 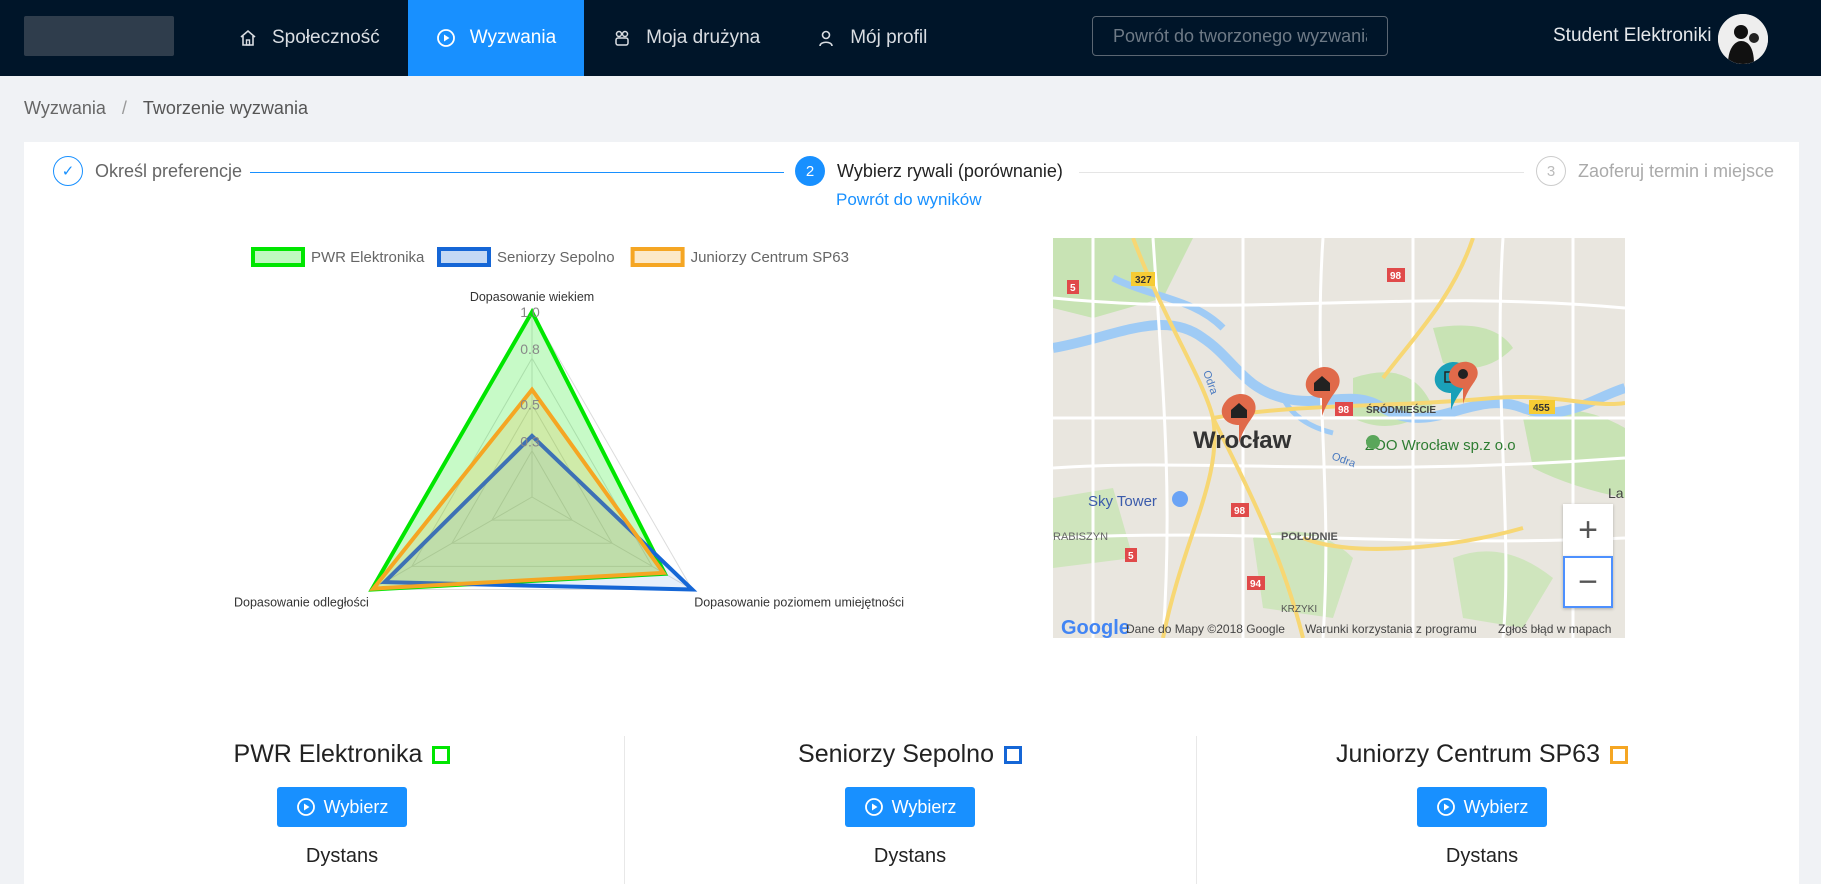 What do you see at coordinates (328, 754) in the screenshot?
I see `team-name-text: PWR Elektronika` at bounding box center [328, 754].